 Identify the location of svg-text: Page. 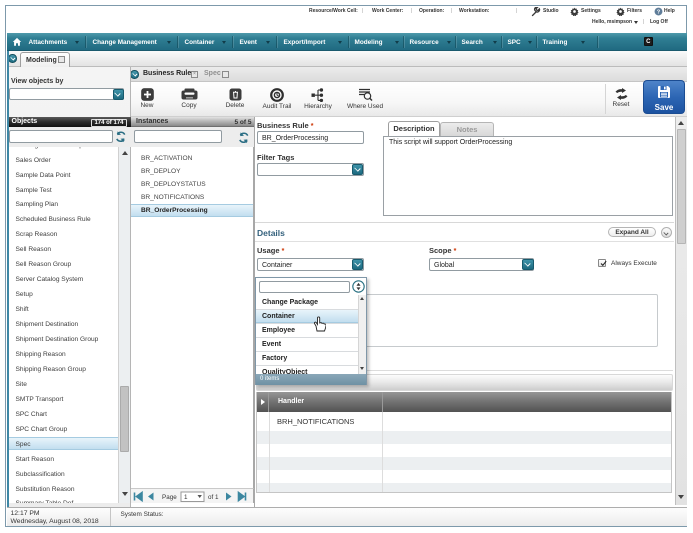
(169, 497).